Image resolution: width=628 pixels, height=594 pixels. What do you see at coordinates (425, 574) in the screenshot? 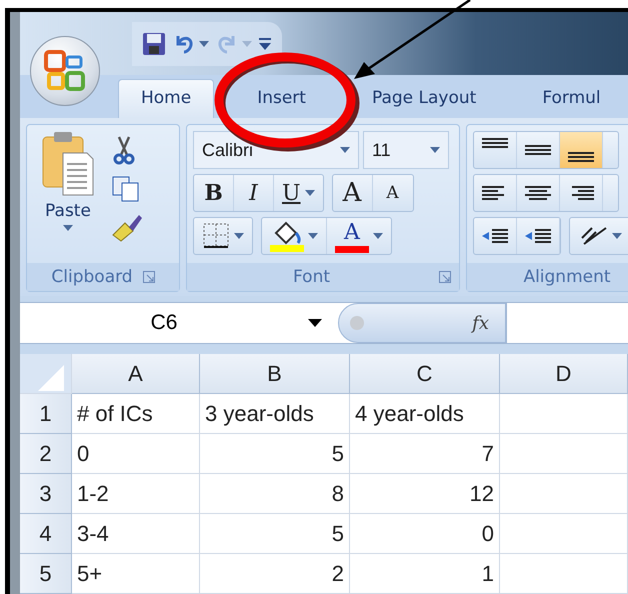
I see `table-cell: 1` at bounding box center [425, 574].